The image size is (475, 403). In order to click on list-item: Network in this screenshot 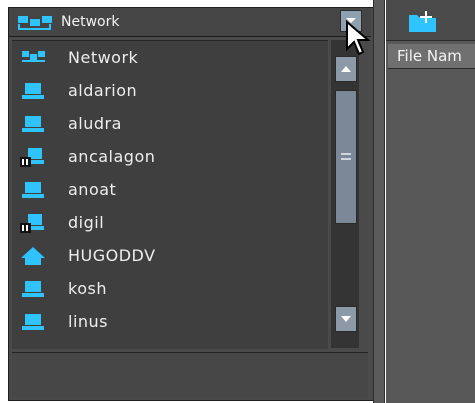, I will do `click(170, 57)`.